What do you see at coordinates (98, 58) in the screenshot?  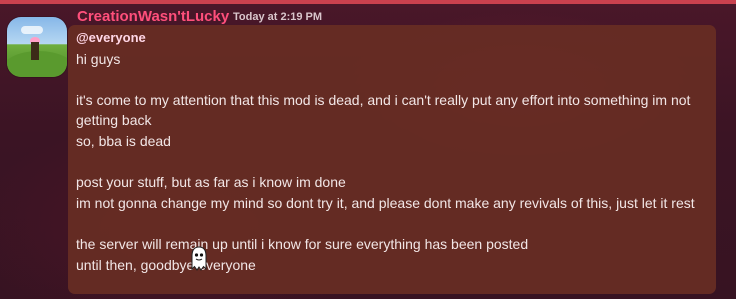 I see `message-line: hi guys` at bounding box center [98, 58].